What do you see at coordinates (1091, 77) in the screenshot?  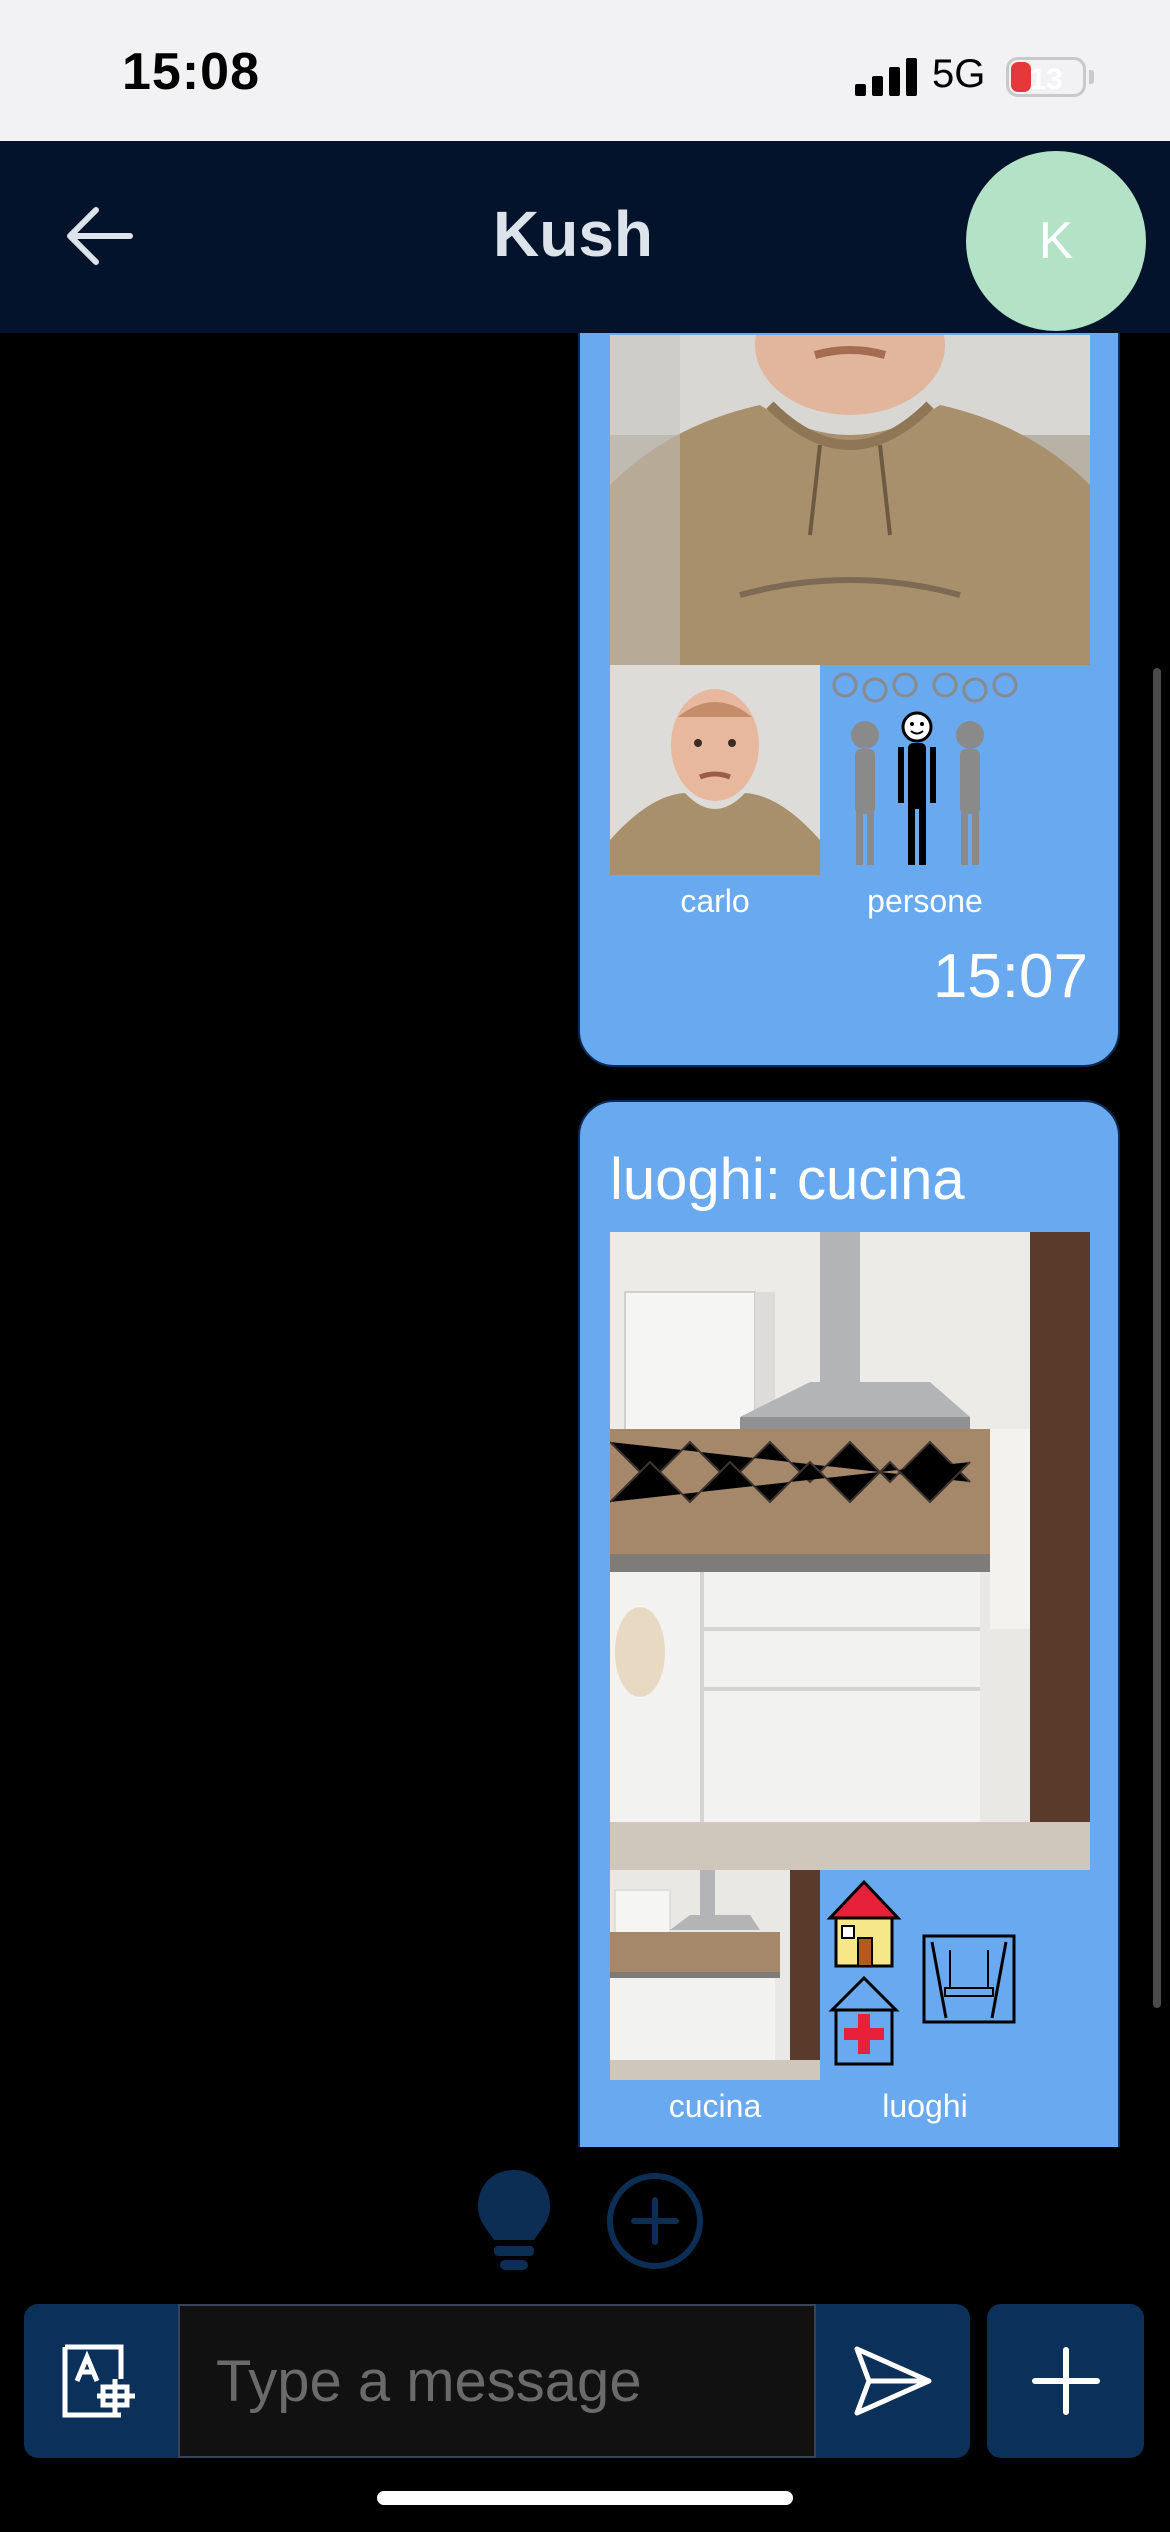 I see `battery-nub` at bounding box center [1091, 77].